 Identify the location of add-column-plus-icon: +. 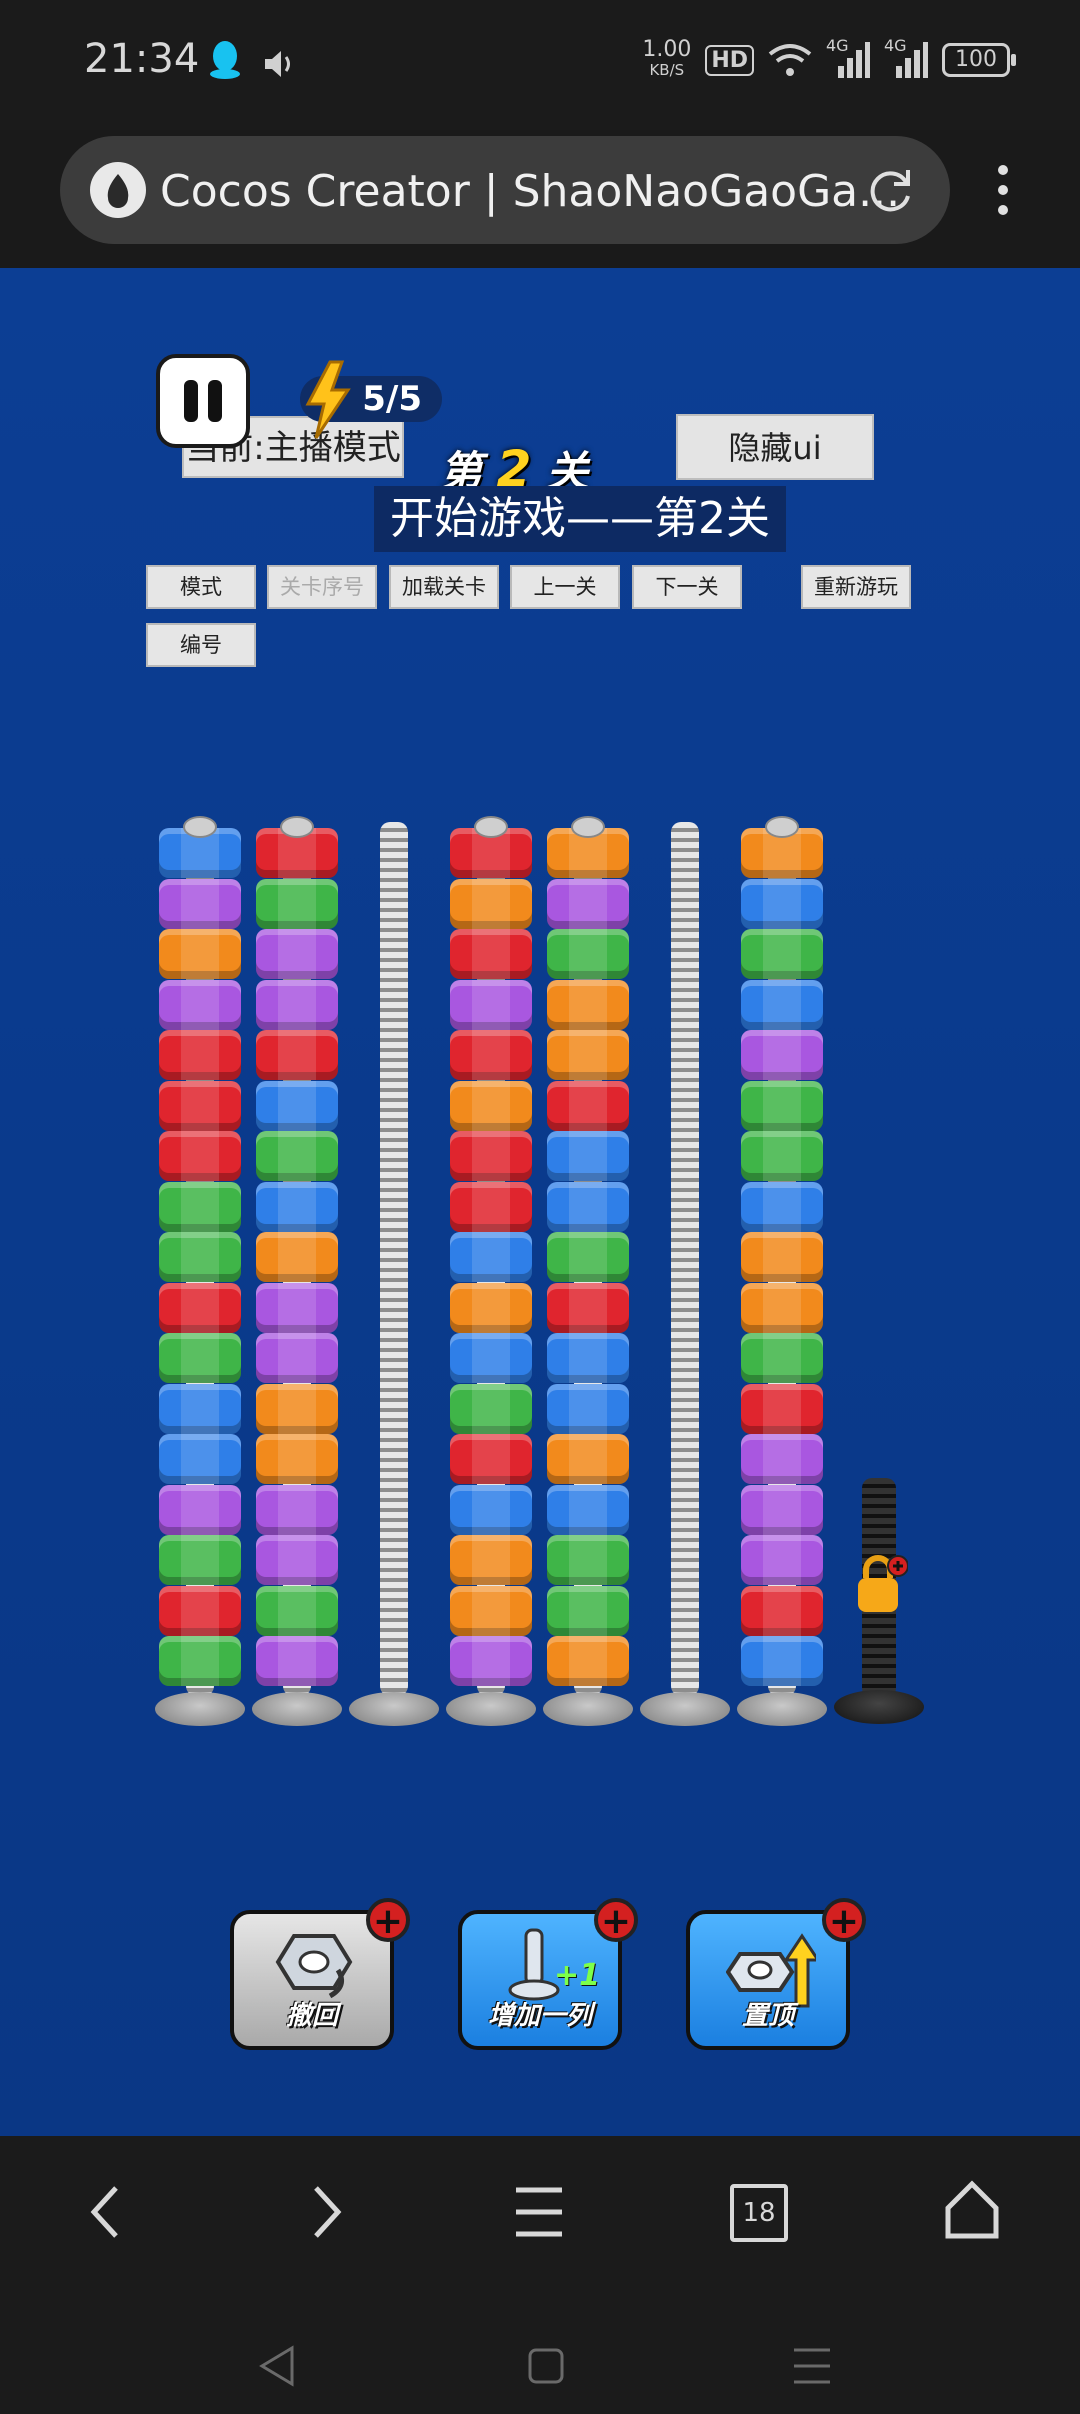
(616, 1920).